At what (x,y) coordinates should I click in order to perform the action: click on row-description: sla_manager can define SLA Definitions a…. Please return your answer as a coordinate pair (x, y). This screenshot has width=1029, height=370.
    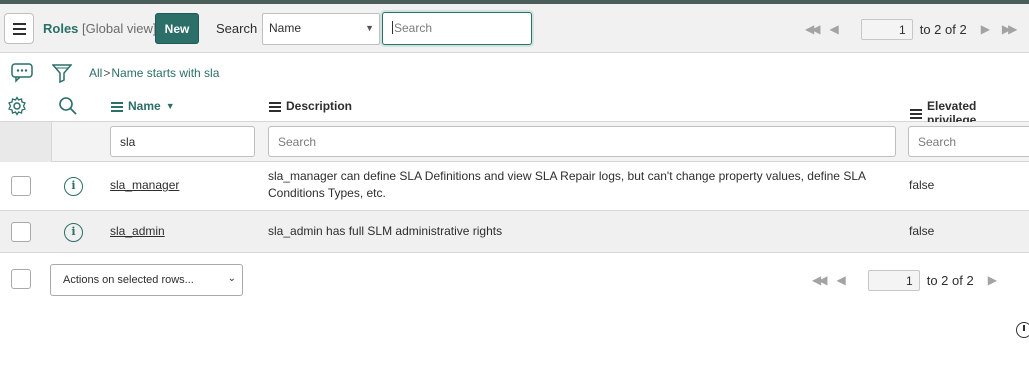
    Looking at the image, I should click on (567, 184).